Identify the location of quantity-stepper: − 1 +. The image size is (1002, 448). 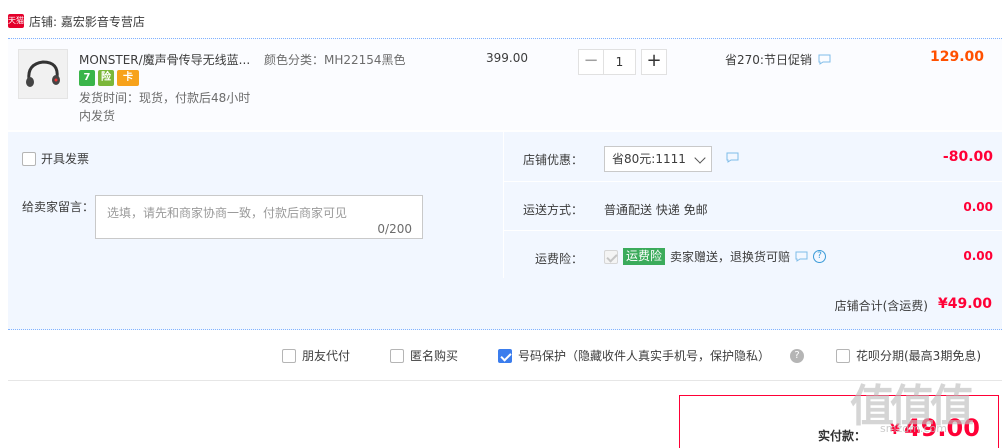
(622, 62).